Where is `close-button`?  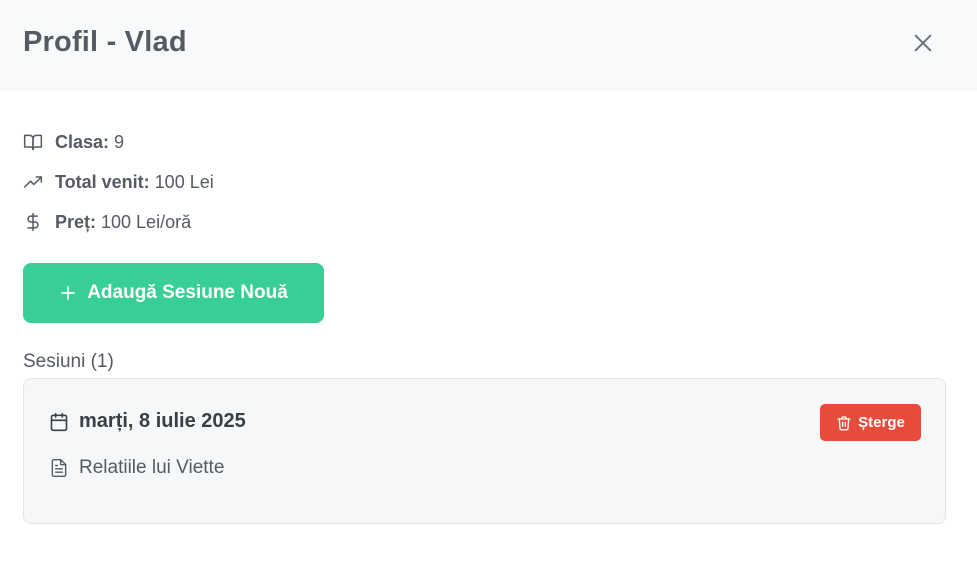 close-button is located at coordinates (923, 43).